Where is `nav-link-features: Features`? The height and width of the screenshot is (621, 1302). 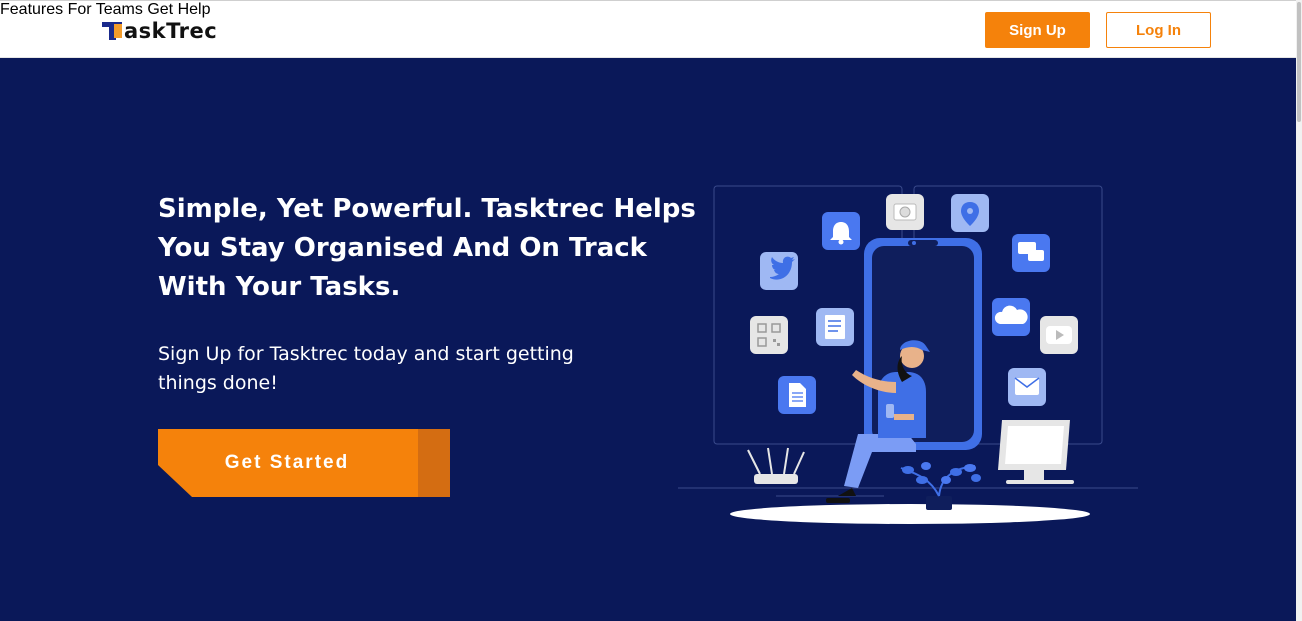
nav-link-features: Features is located at coordinates (31, 9).